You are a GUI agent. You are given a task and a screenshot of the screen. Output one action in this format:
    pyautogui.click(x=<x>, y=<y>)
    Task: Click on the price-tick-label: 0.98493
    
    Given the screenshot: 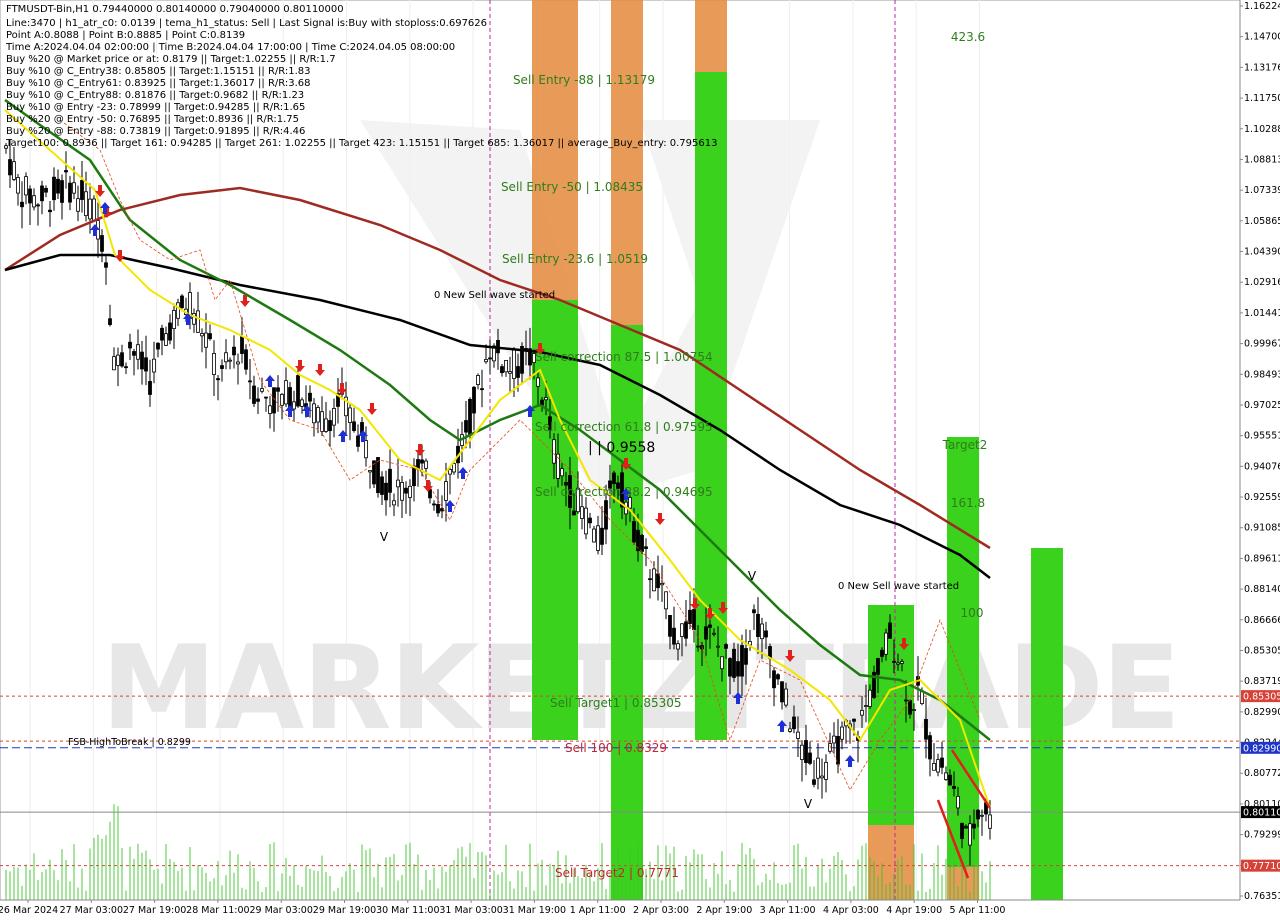 What is the action you would take?
    pyautogui.click(x=1262, y=374)
    